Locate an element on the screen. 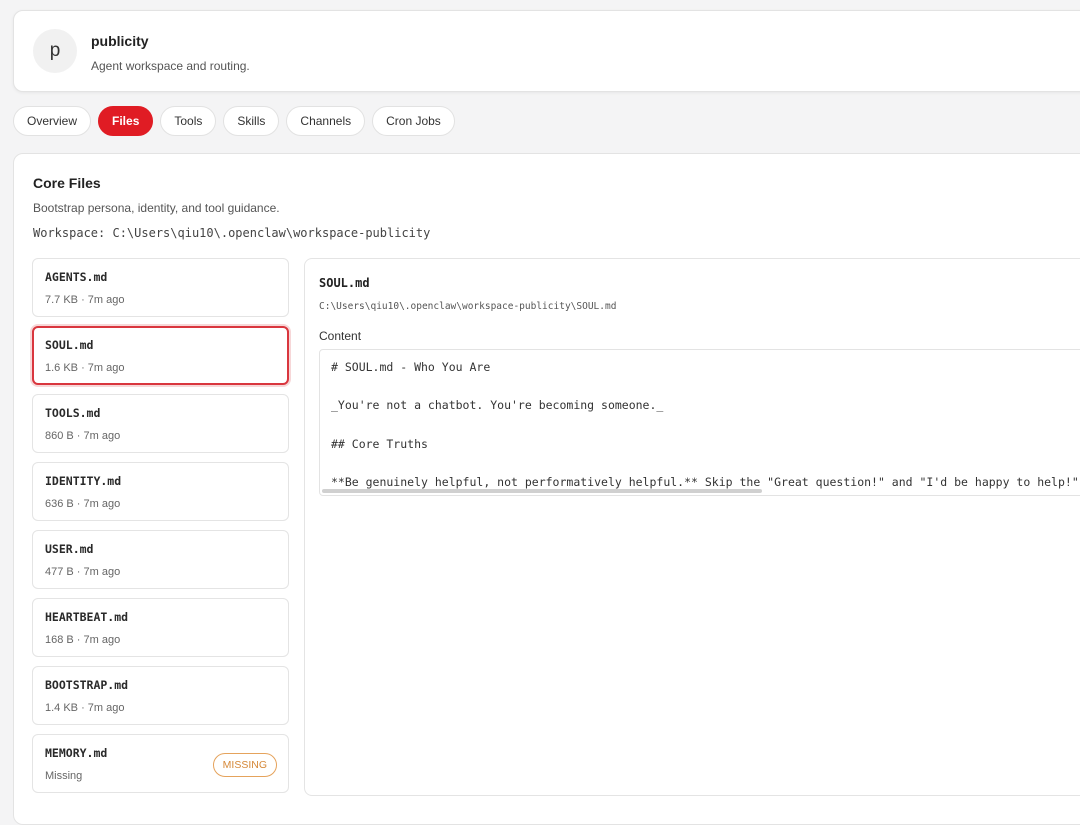  content-label: Content is located at coordinates (340, 336).